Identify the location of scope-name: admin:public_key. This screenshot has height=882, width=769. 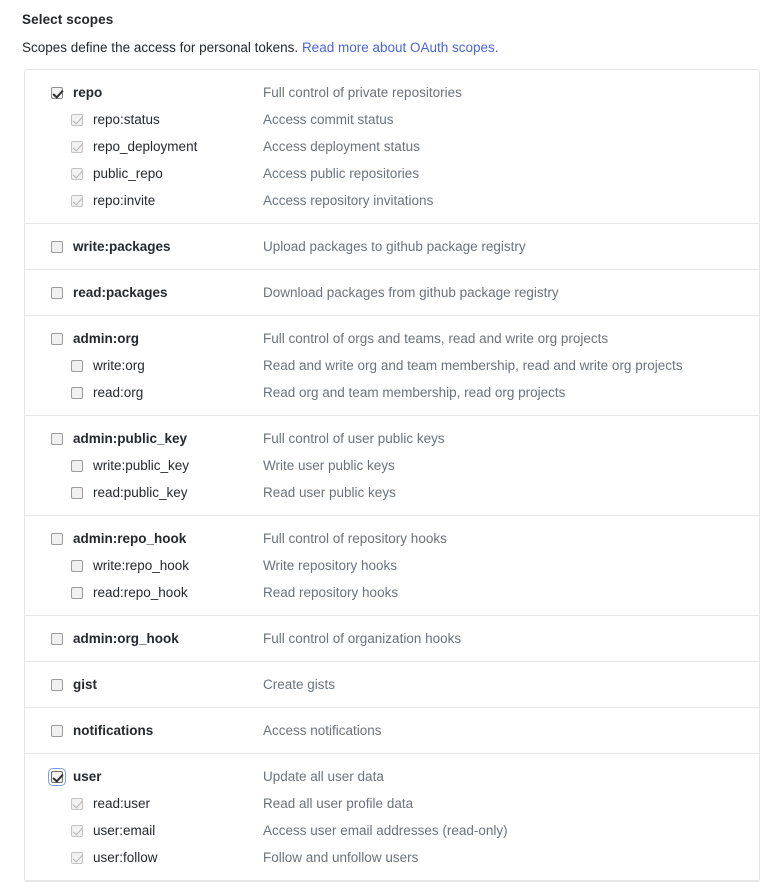
(163, 438).